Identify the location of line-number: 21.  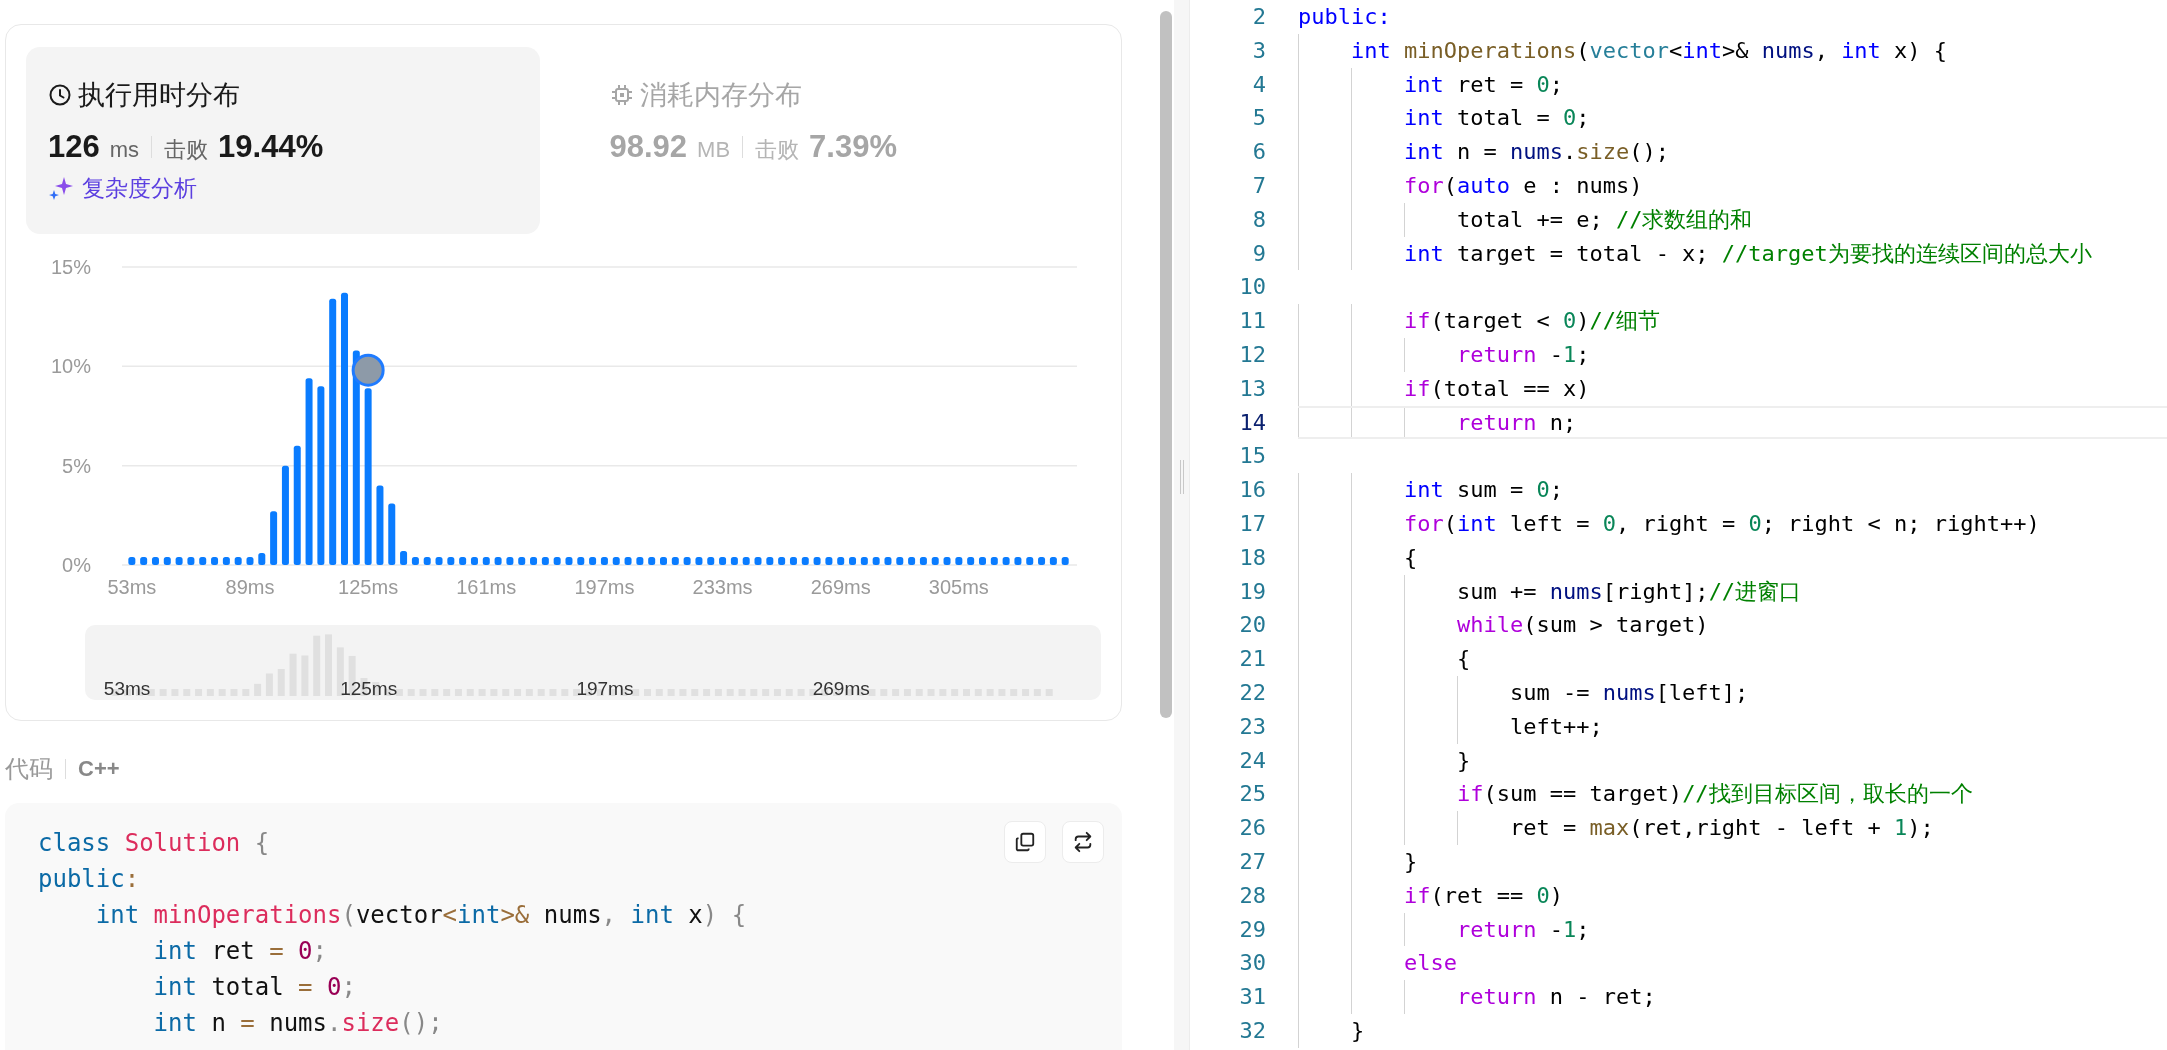
(1252, 659).